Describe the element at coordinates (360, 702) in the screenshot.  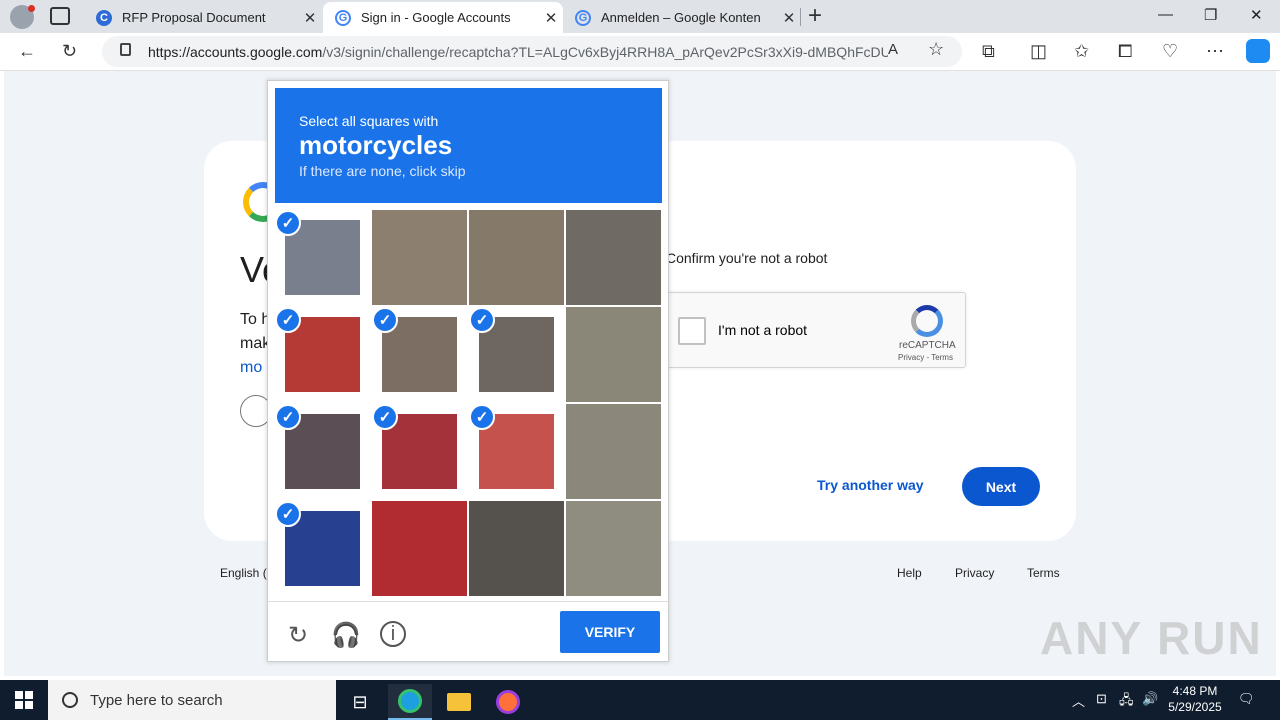
I see `task-view-icon: ⊟` at that location.